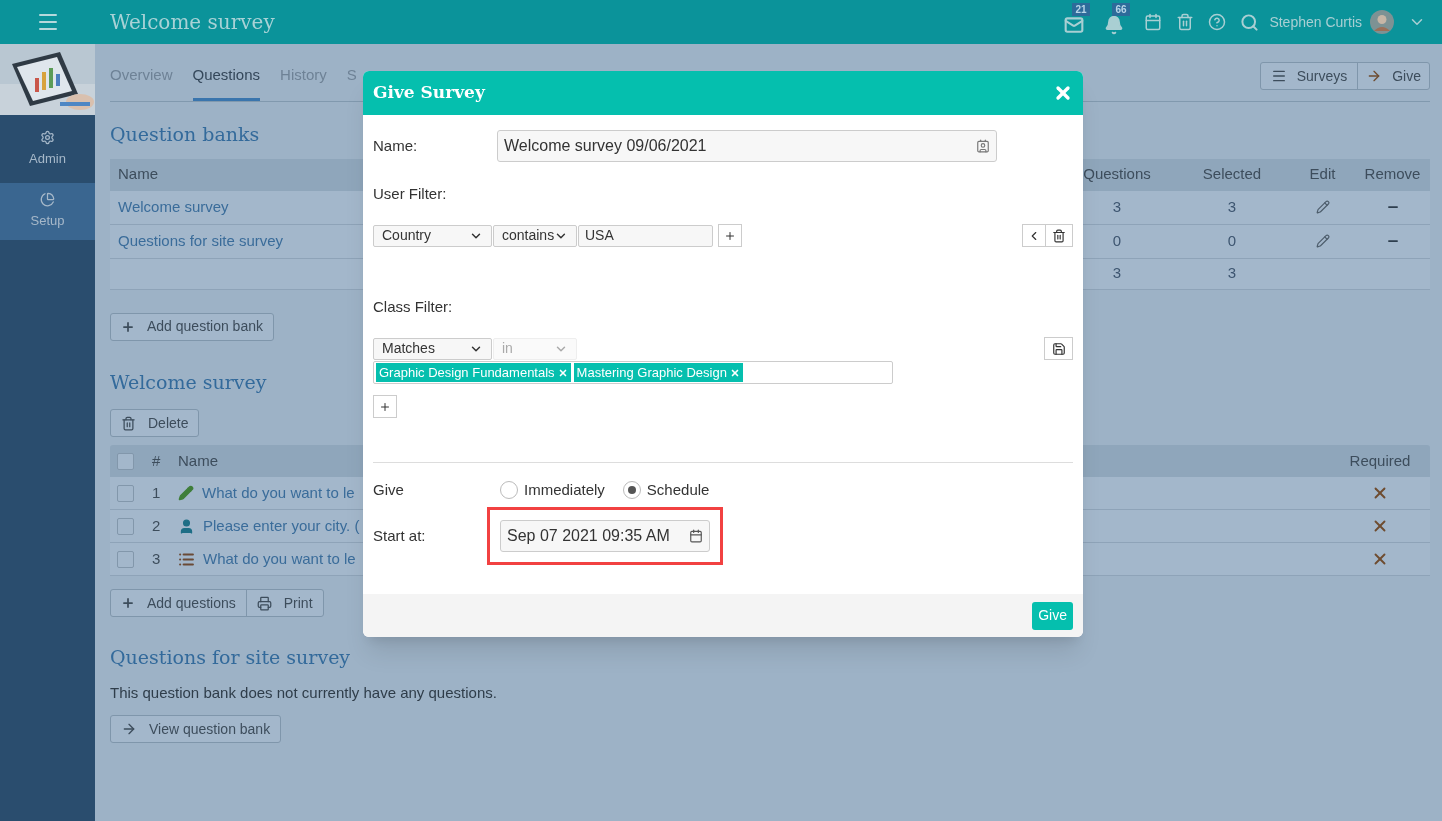 This screenshot has width=1442, height=821. Describe the element at coordinates (284, 603) in the screenshot. I see `print-button: Print` at that location.